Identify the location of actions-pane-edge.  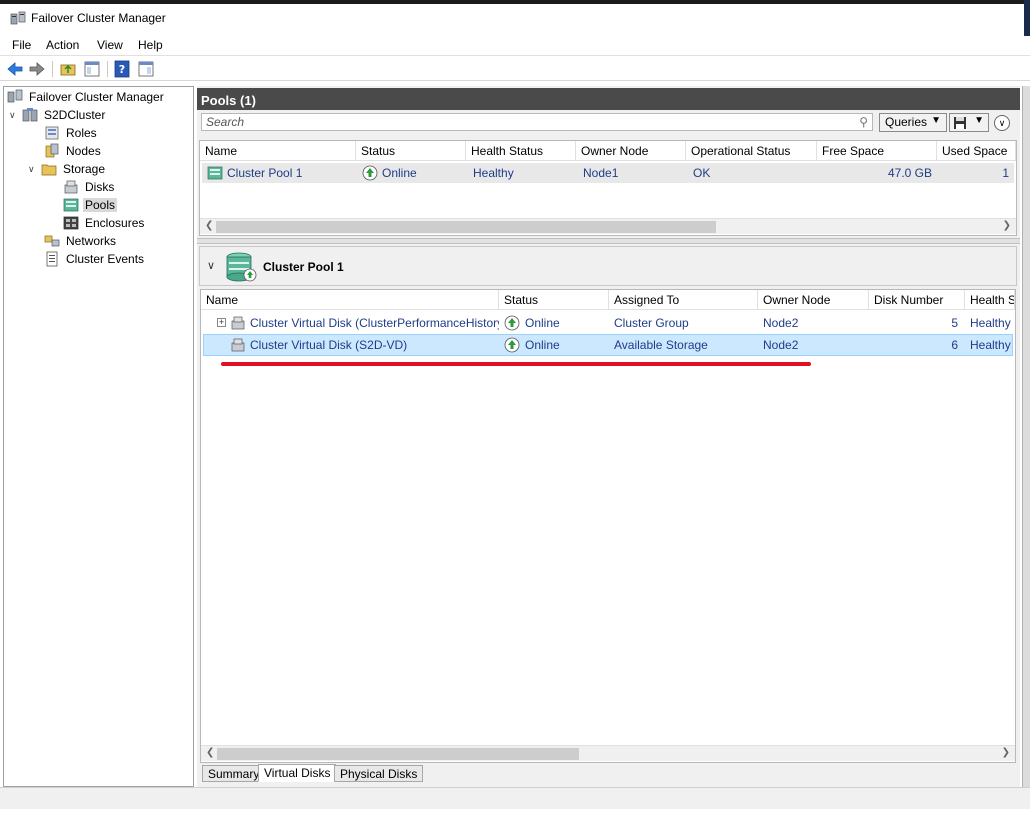
(1026, 436).